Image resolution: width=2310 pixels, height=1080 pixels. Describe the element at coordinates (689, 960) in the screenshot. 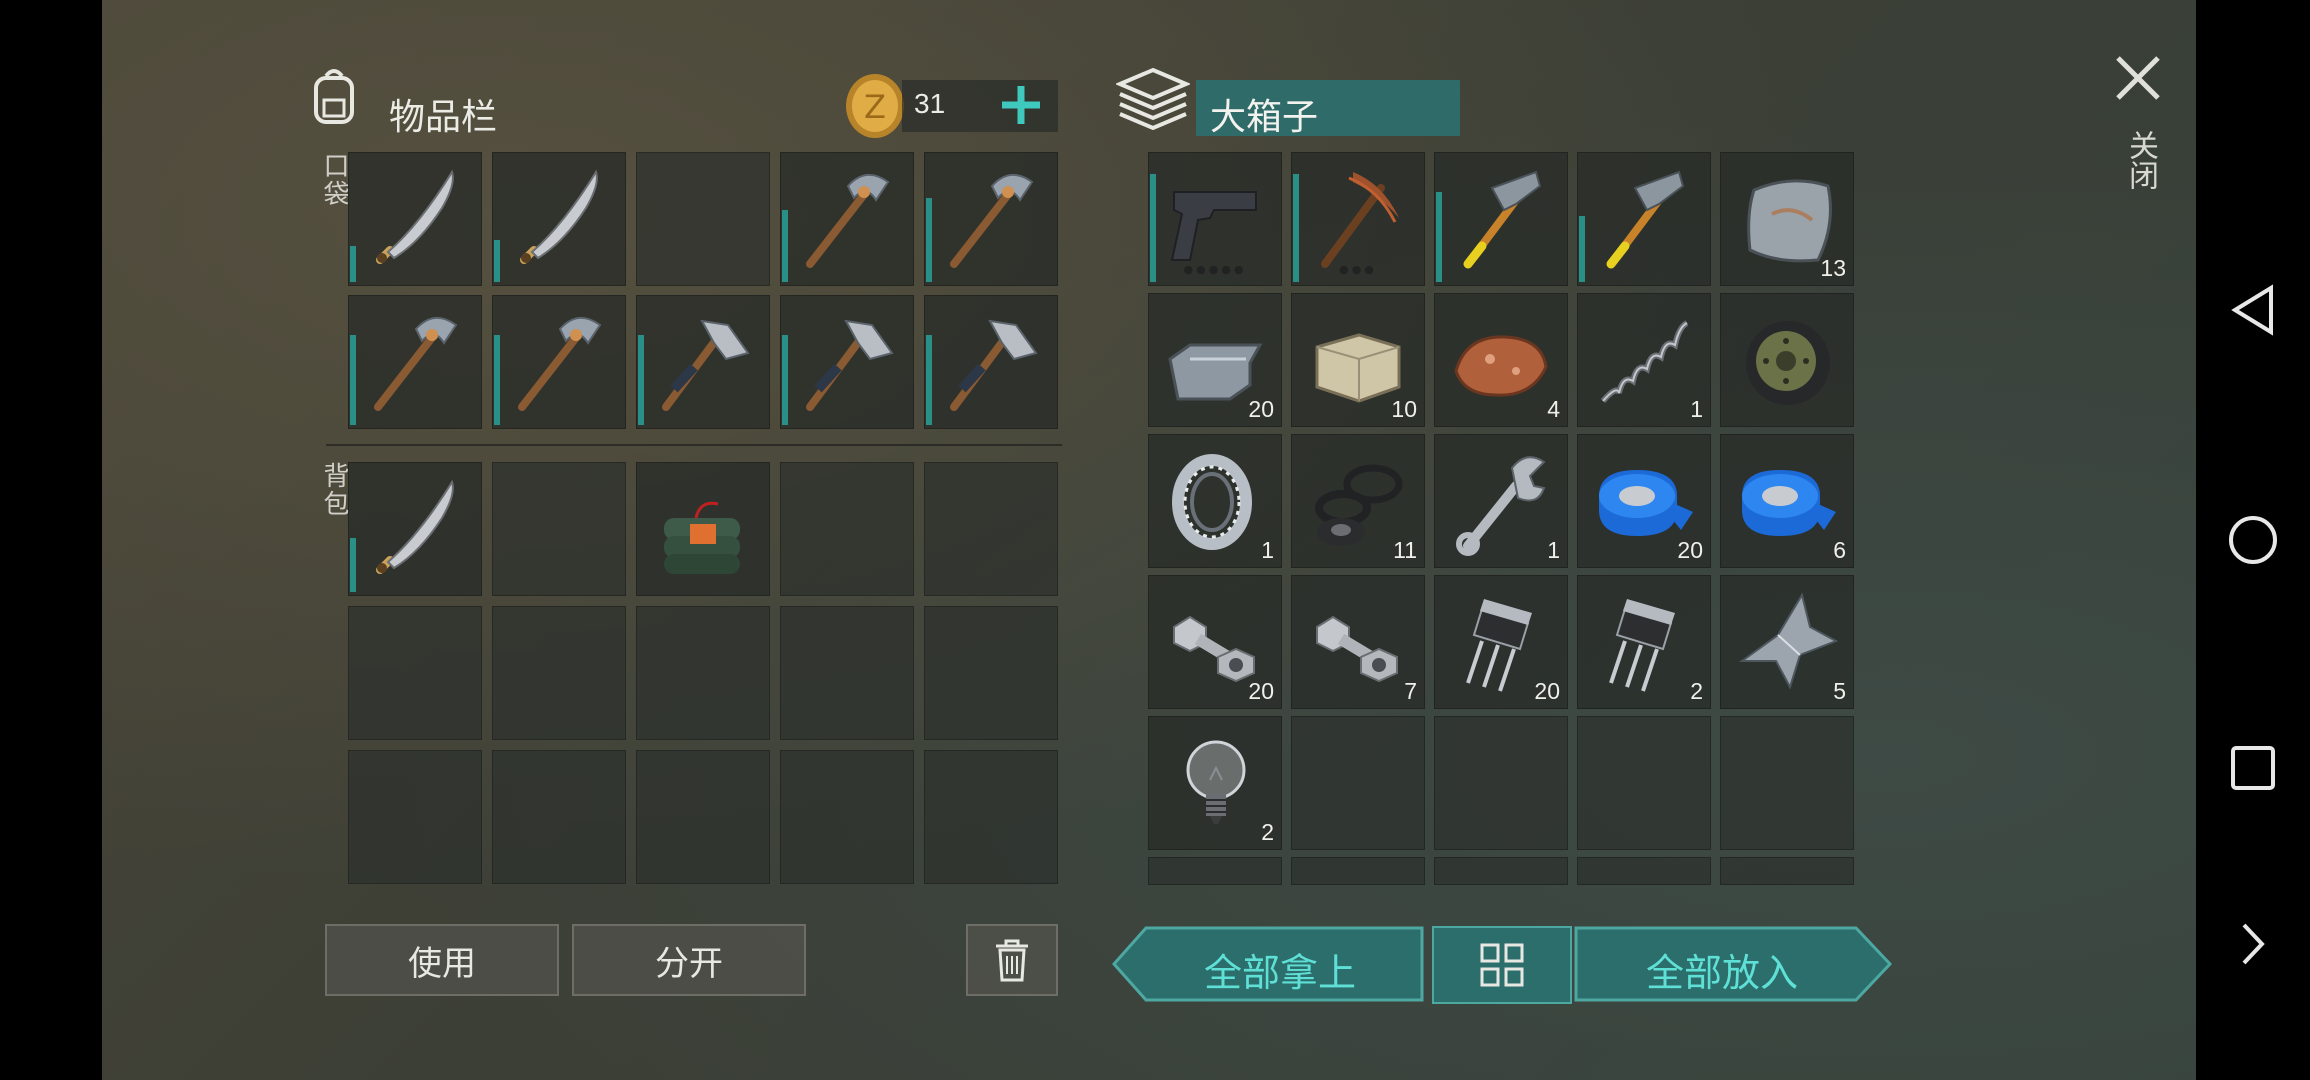

I see `split-button: 分开` at that location.